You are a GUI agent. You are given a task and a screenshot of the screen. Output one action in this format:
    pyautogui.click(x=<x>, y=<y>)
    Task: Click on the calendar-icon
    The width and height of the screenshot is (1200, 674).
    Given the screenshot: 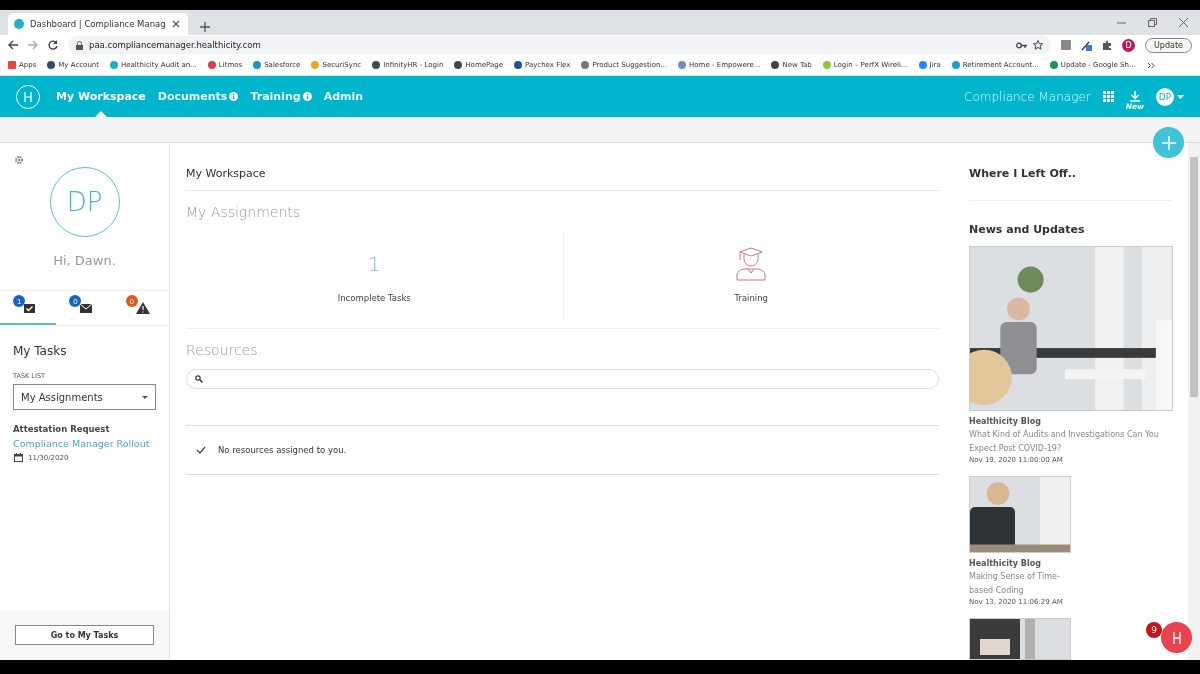 What is the action you would take?
    pyautogui.click(x=18, y=457)
    